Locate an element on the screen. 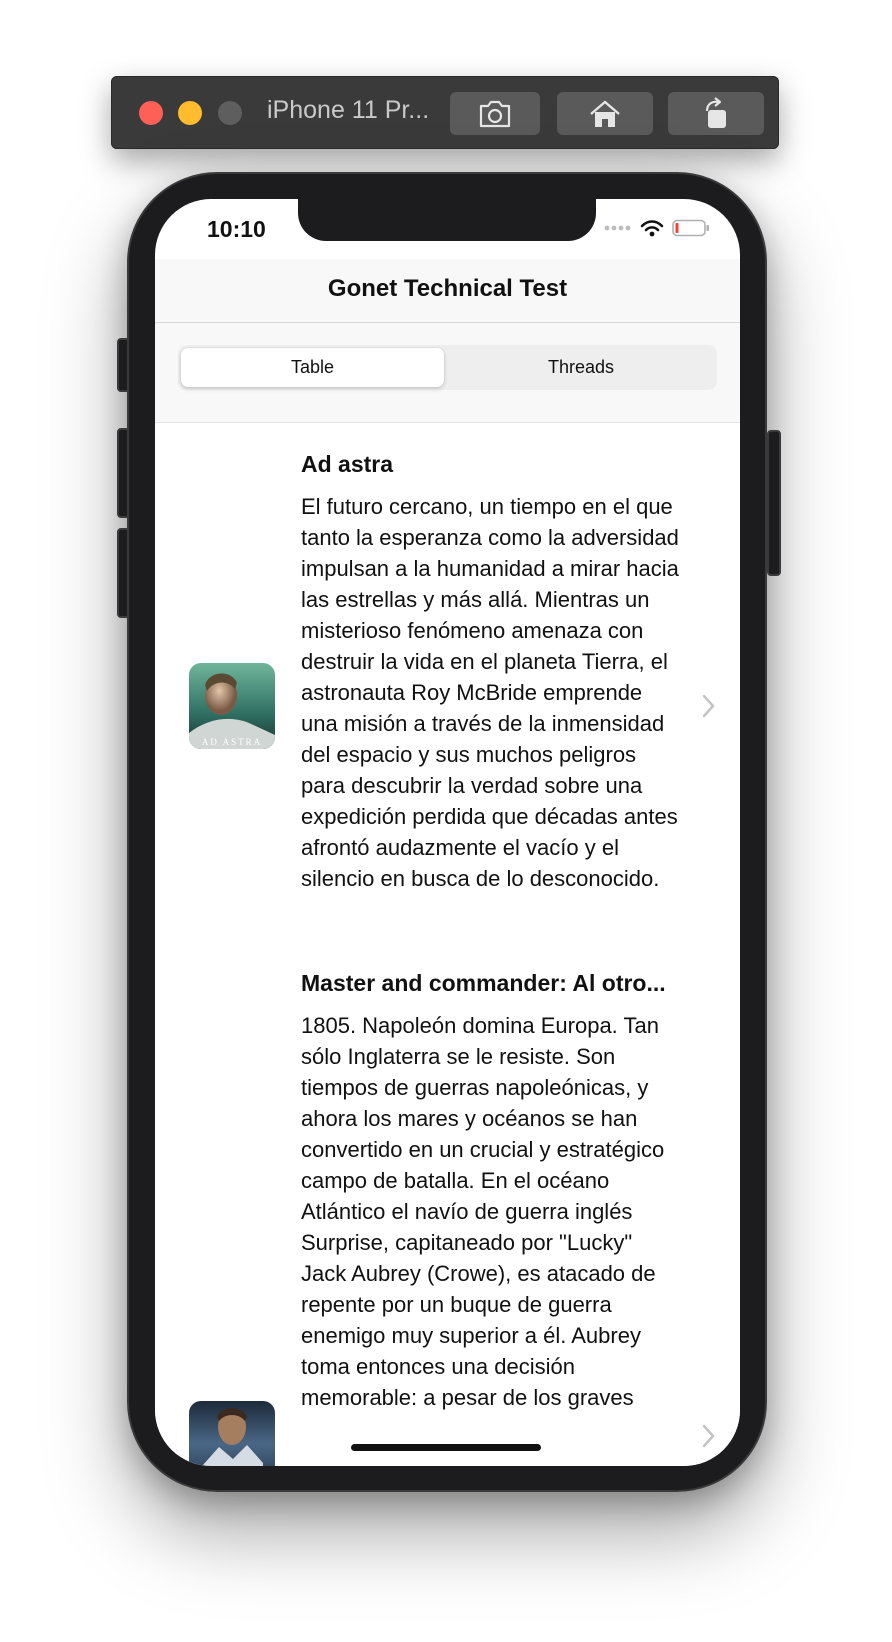  screenshot-button is located at coordinates (495, 113).